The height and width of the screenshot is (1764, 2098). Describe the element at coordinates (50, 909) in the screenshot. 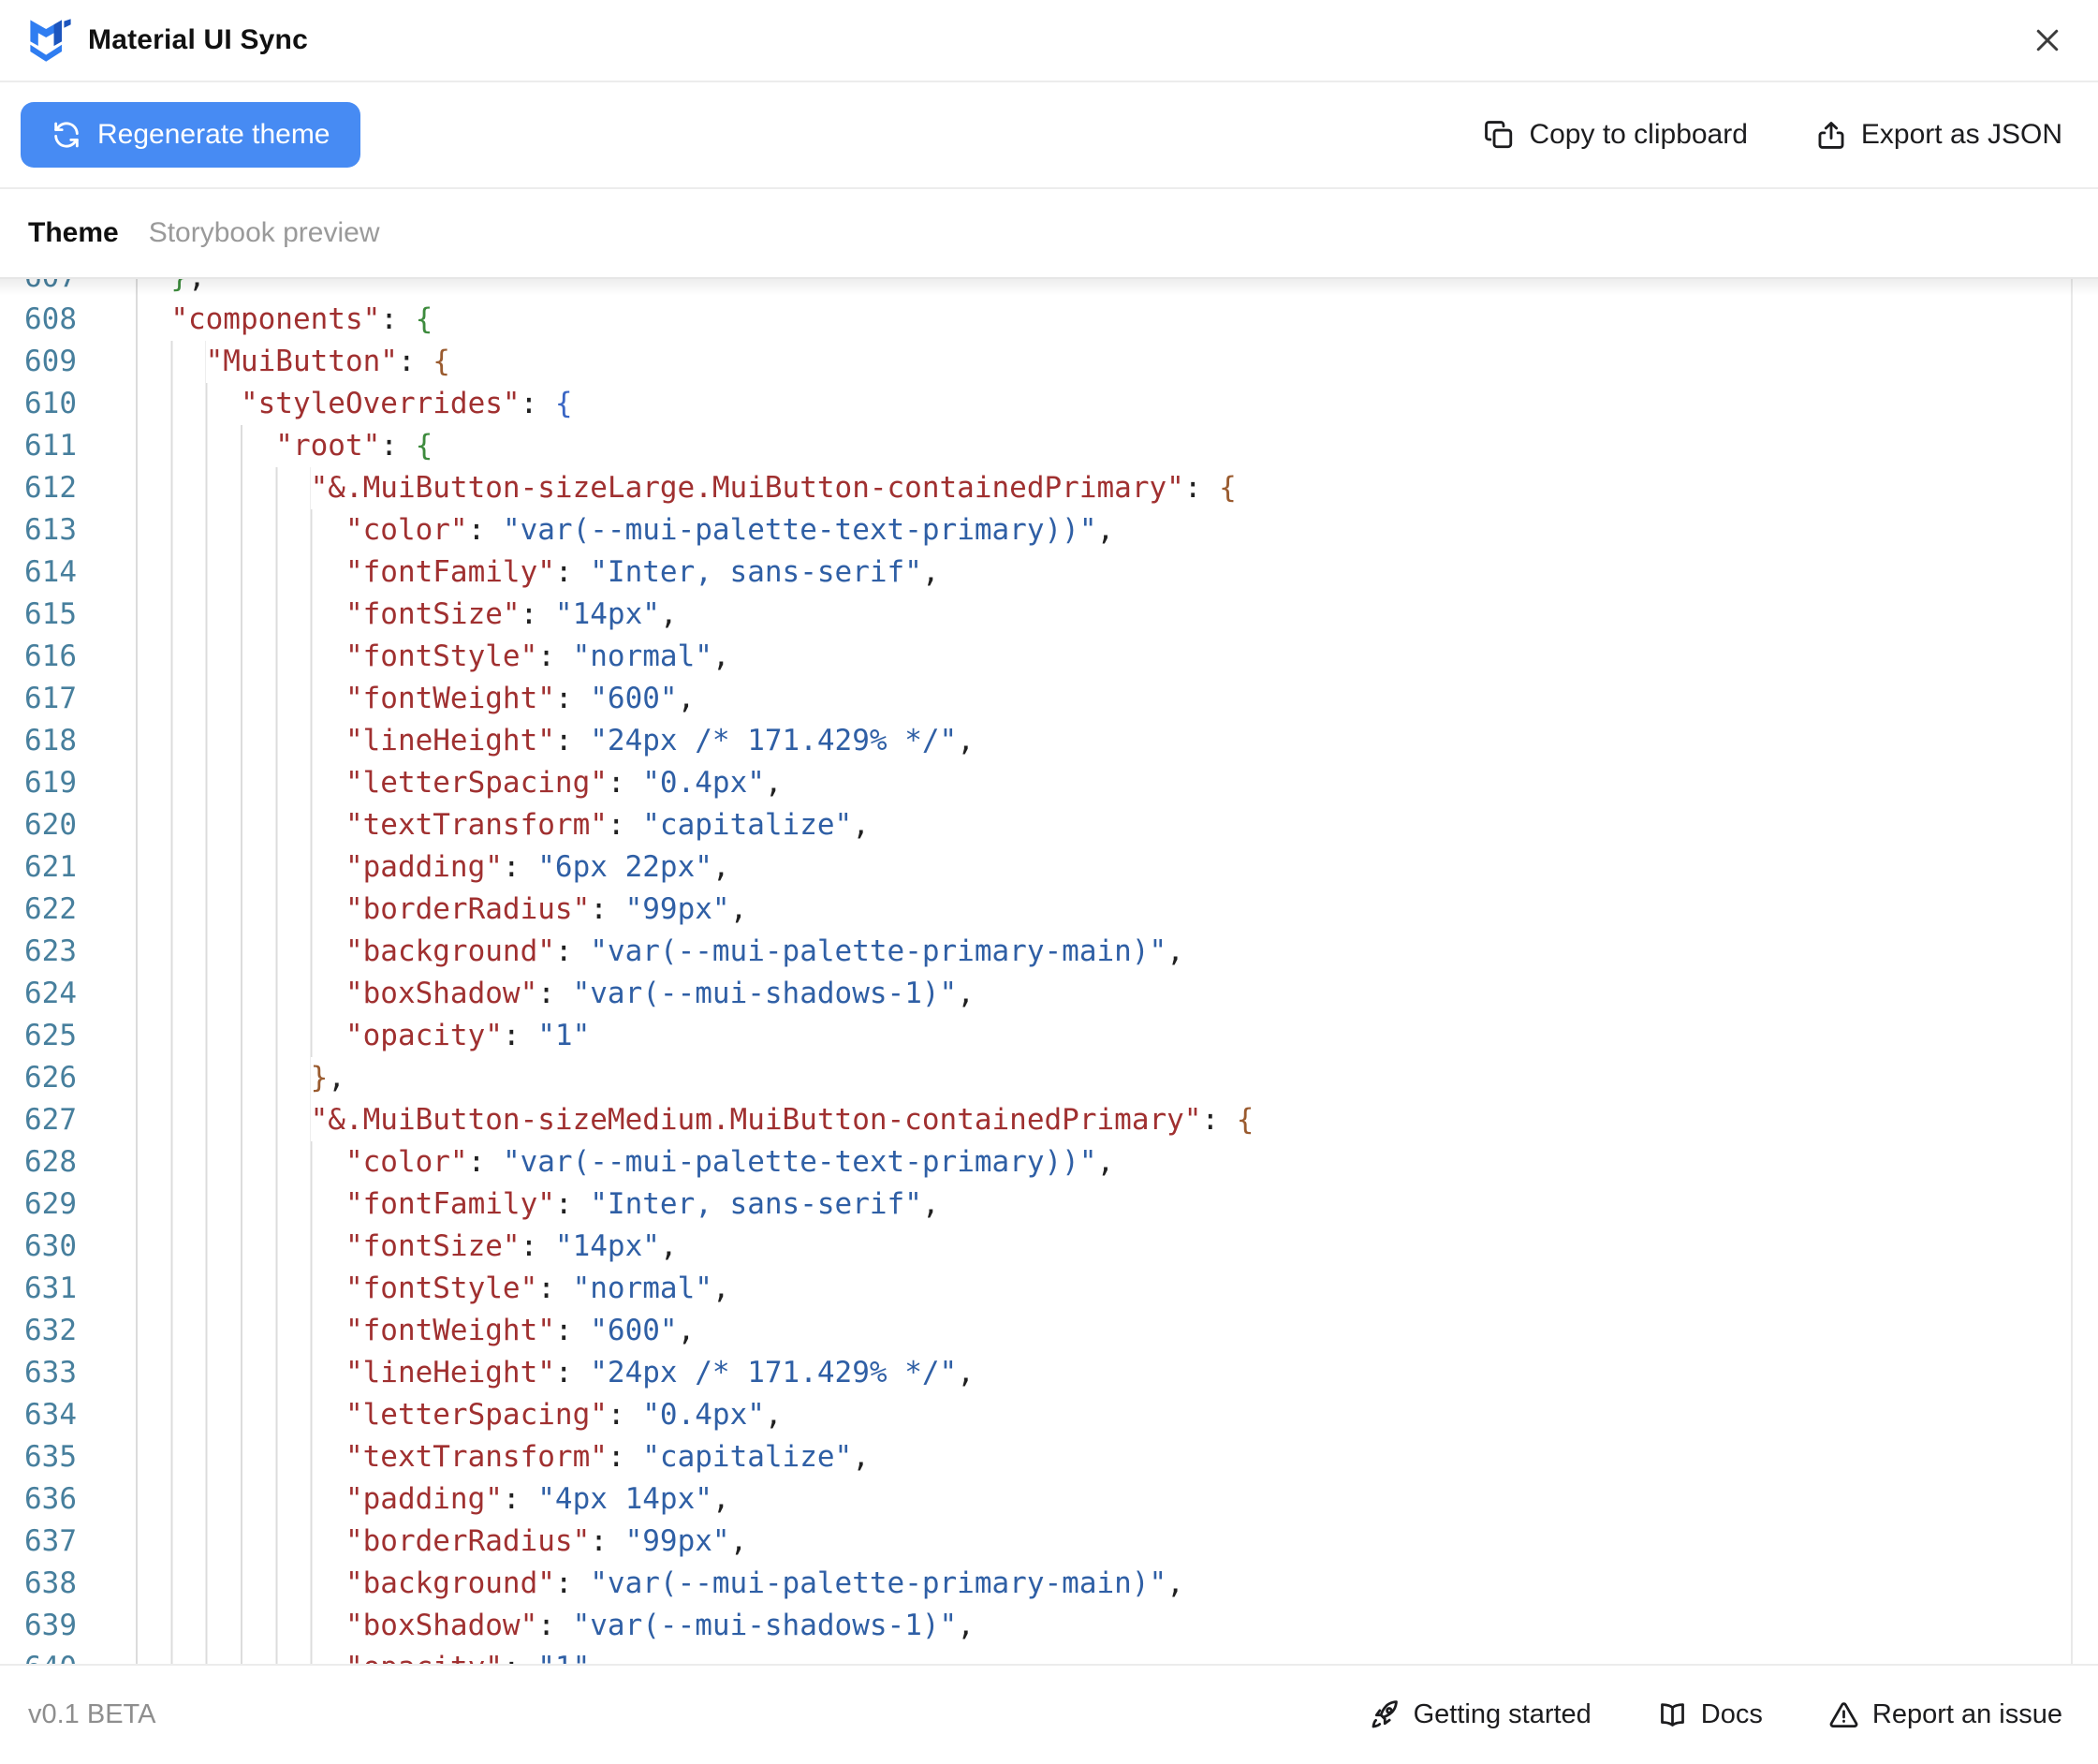

I see `line-number: 622` at that location.